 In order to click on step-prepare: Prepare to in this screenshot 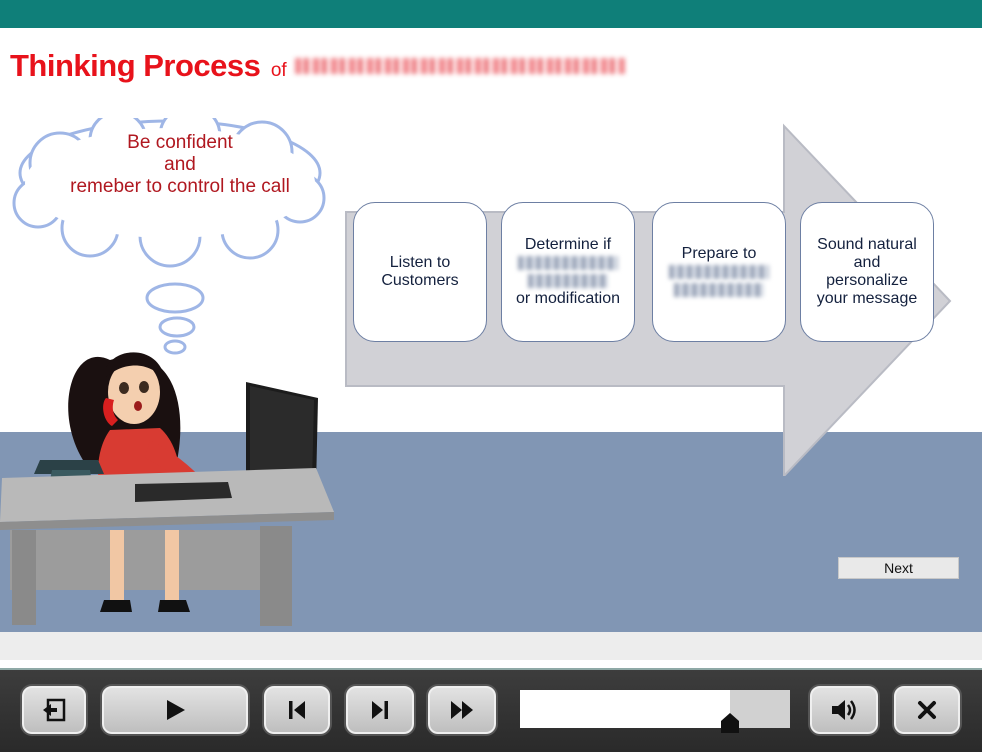, I will do `click(719, 272)`.